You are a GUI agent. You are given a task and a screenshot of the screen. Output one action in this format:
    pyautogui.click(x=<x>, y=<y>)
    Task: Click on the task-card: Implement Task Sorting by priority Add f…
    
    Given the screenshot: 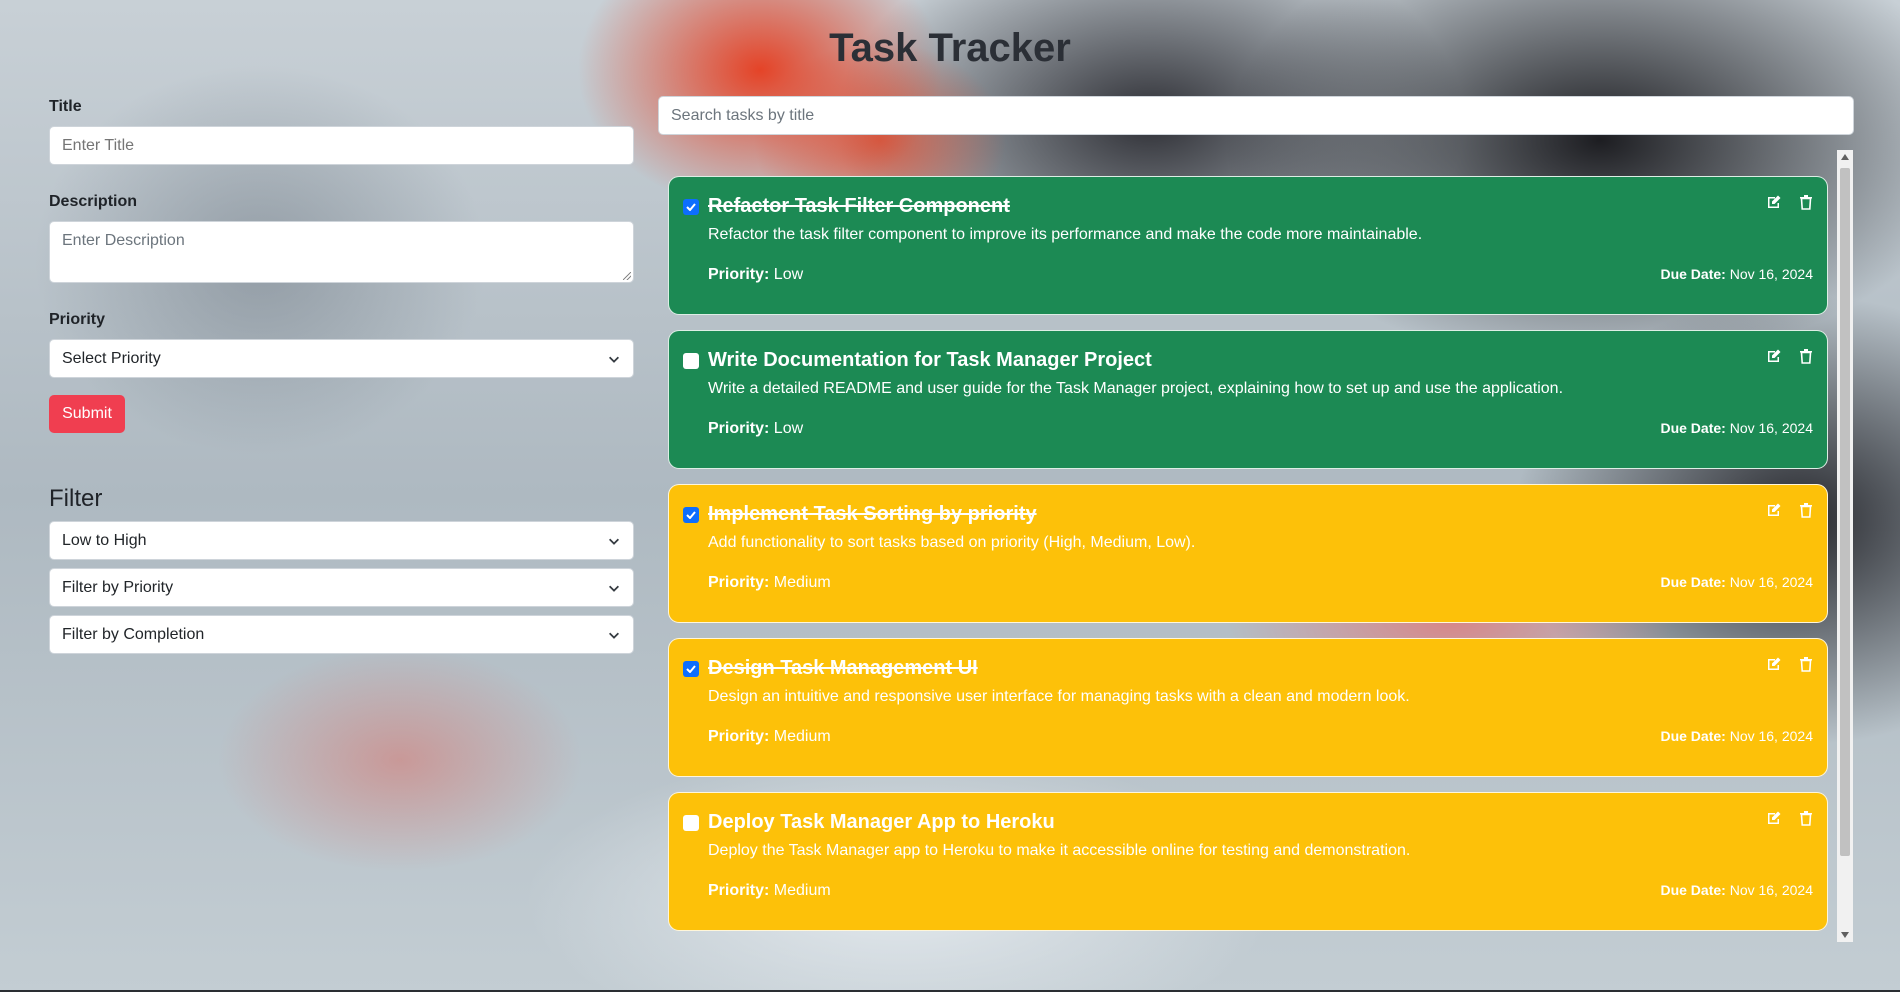 What is the action you would take?
    pyautogui.click(x=1248, y=553)
    